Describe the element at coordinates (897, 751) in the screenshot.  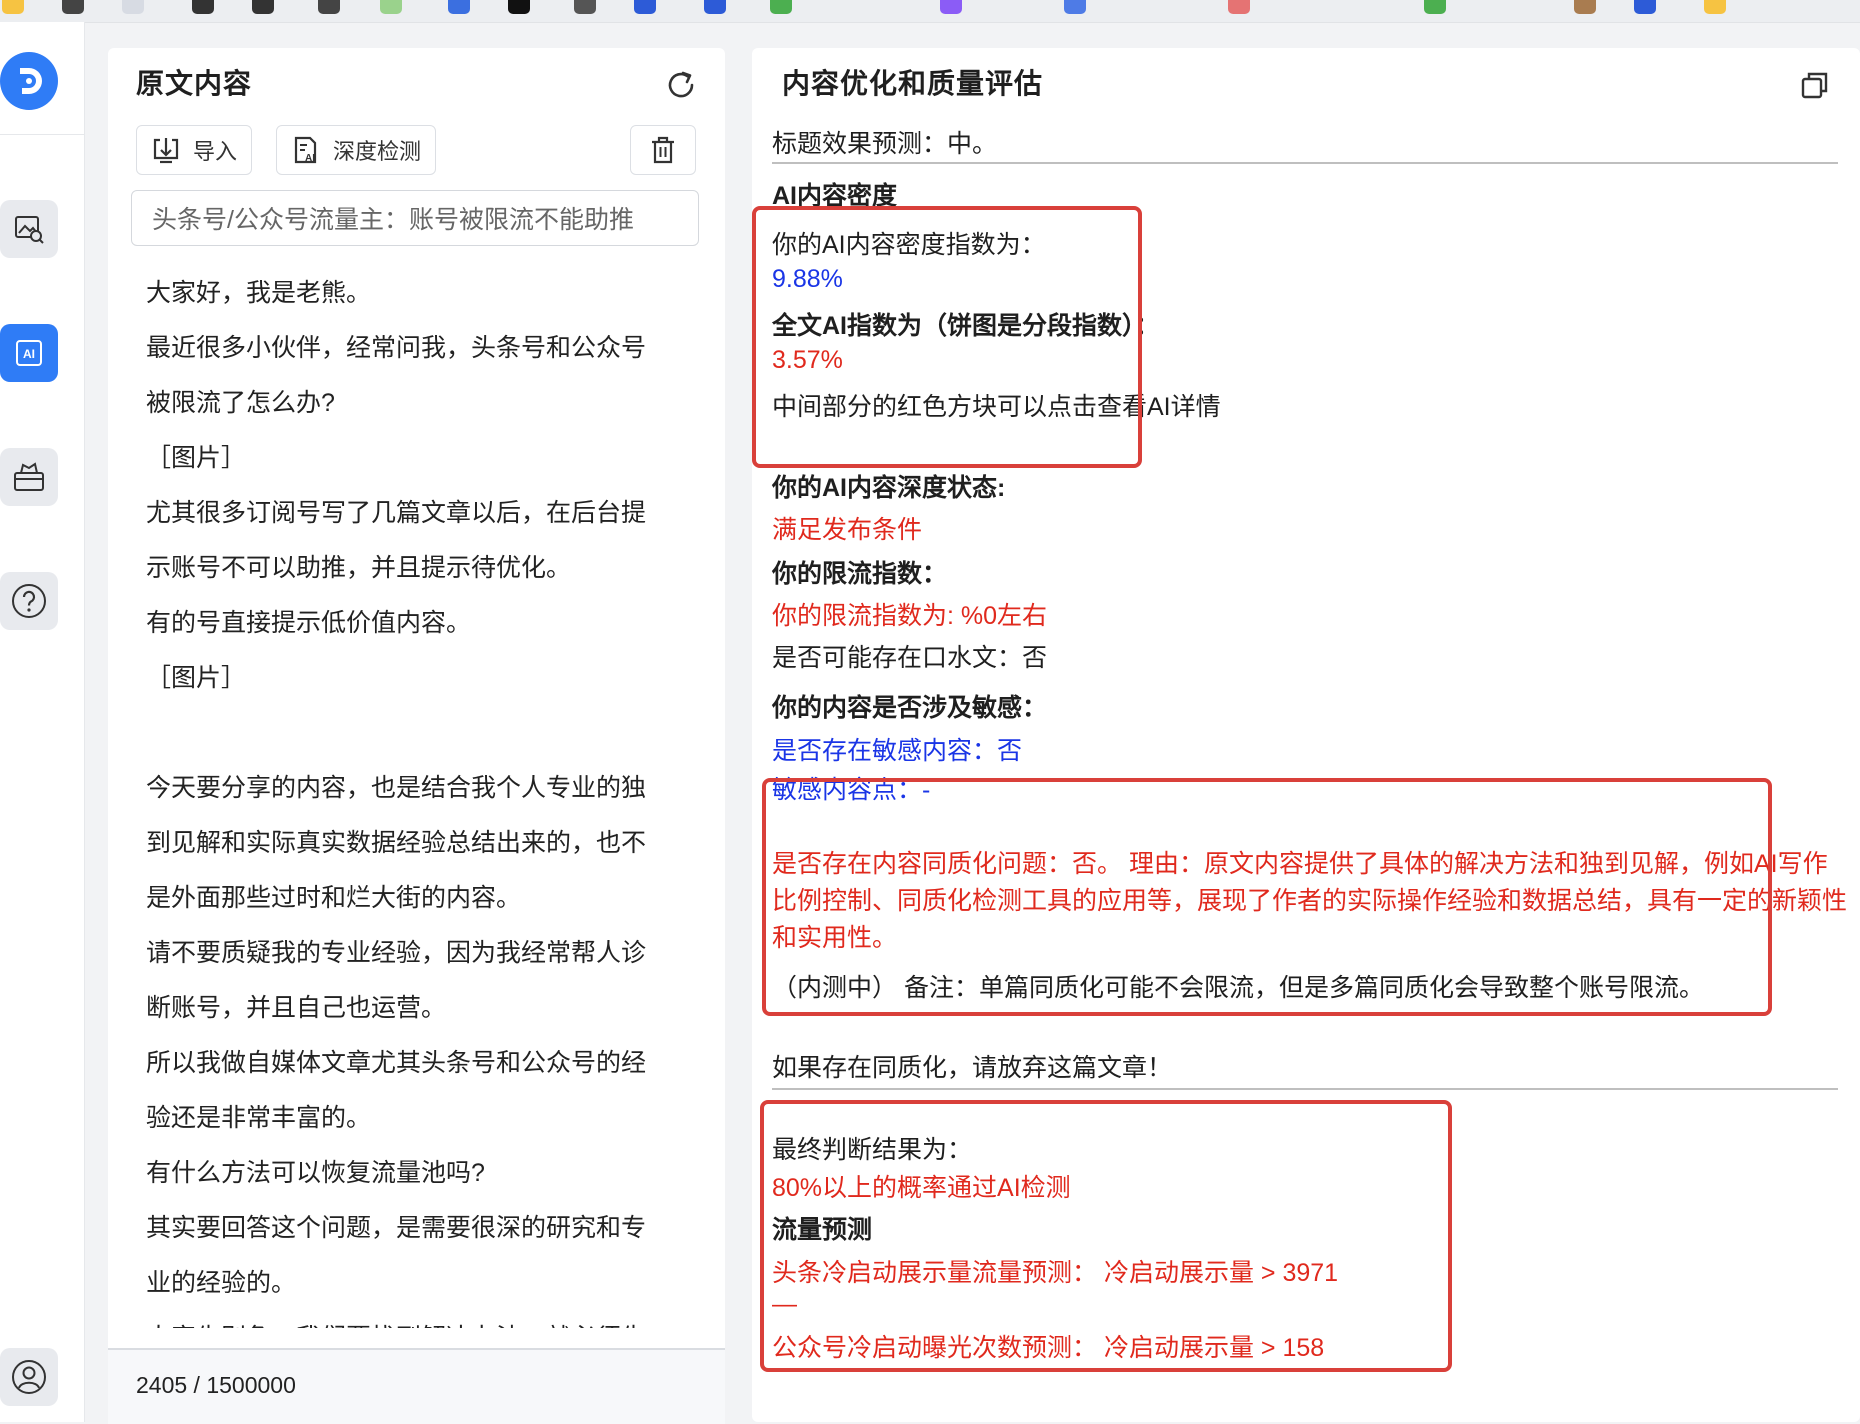
I see `sensitive-value: 是否存在敏感内容：否` at that location.